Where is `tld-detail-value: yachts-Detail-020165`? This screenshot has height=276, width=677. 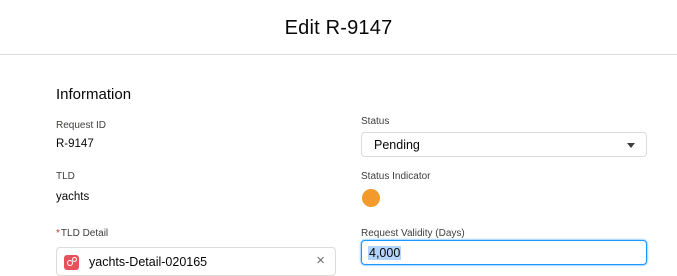
tld-detail-value: yachts-Detail-020165 is located at coordinates (148, 262).